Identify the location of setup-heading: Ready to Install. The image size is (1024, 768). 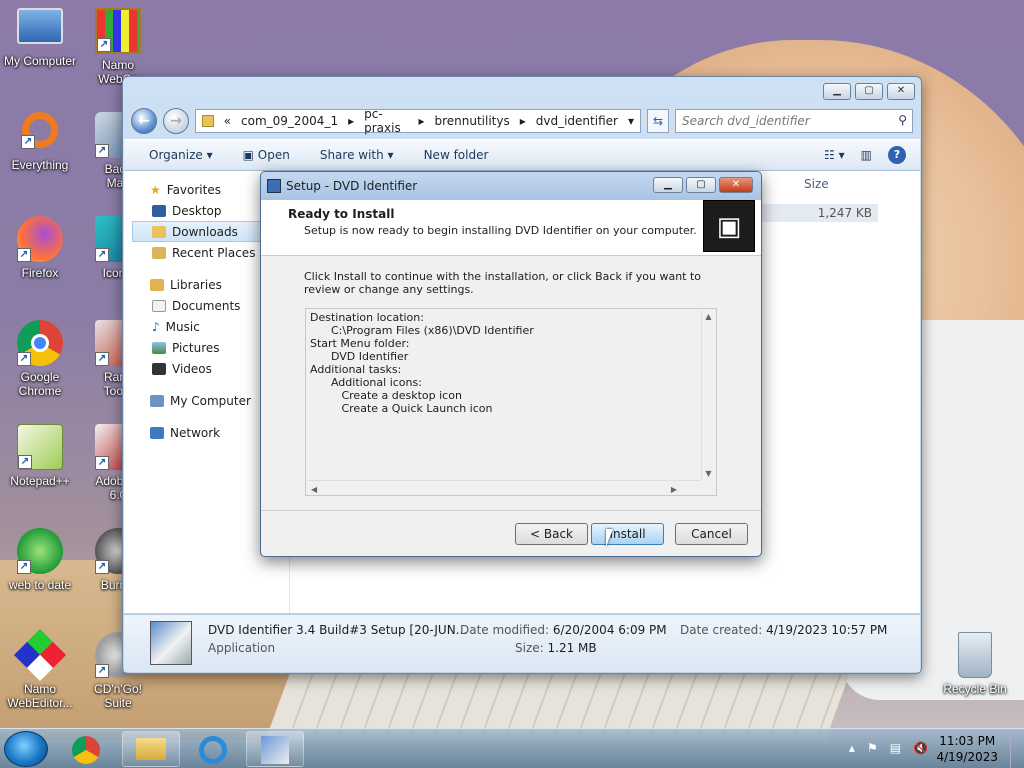
(341, 214).